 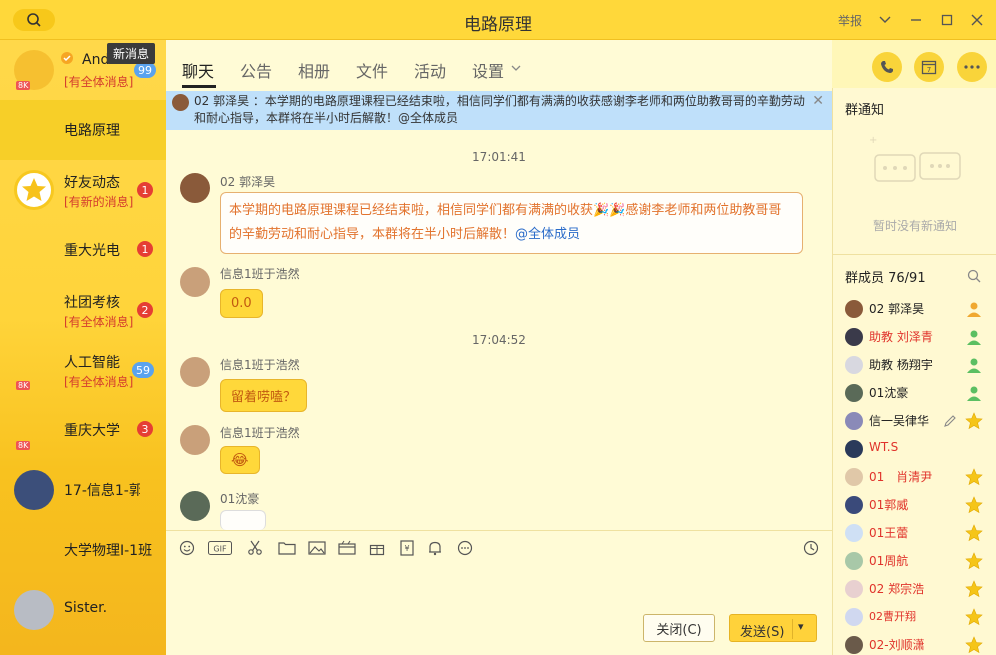 I want to click on send-button: 发送(S) ▾, so click(x=773, y=628).